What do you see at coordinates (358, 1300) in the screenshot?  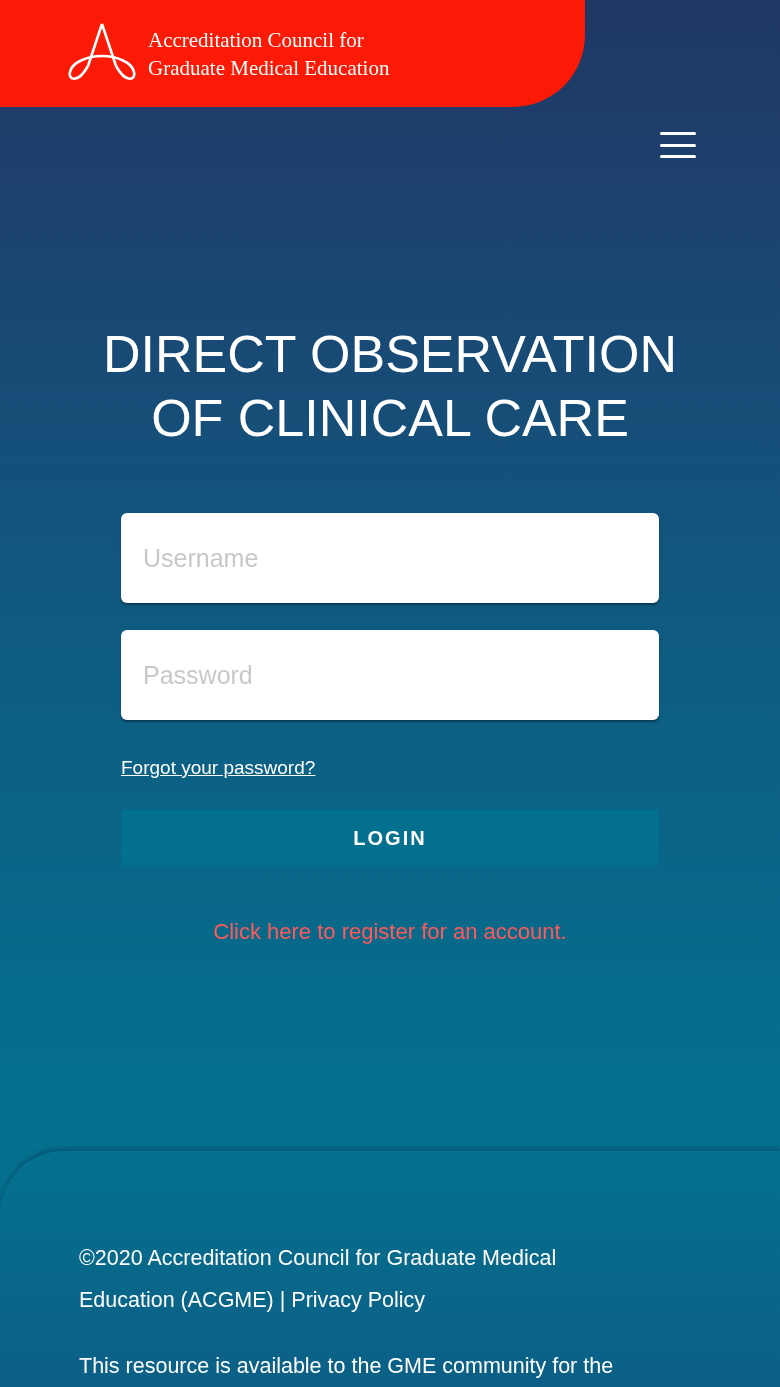 I see `privacy-policy-link: Privacy Policy` at bounding box center [358, 1300].